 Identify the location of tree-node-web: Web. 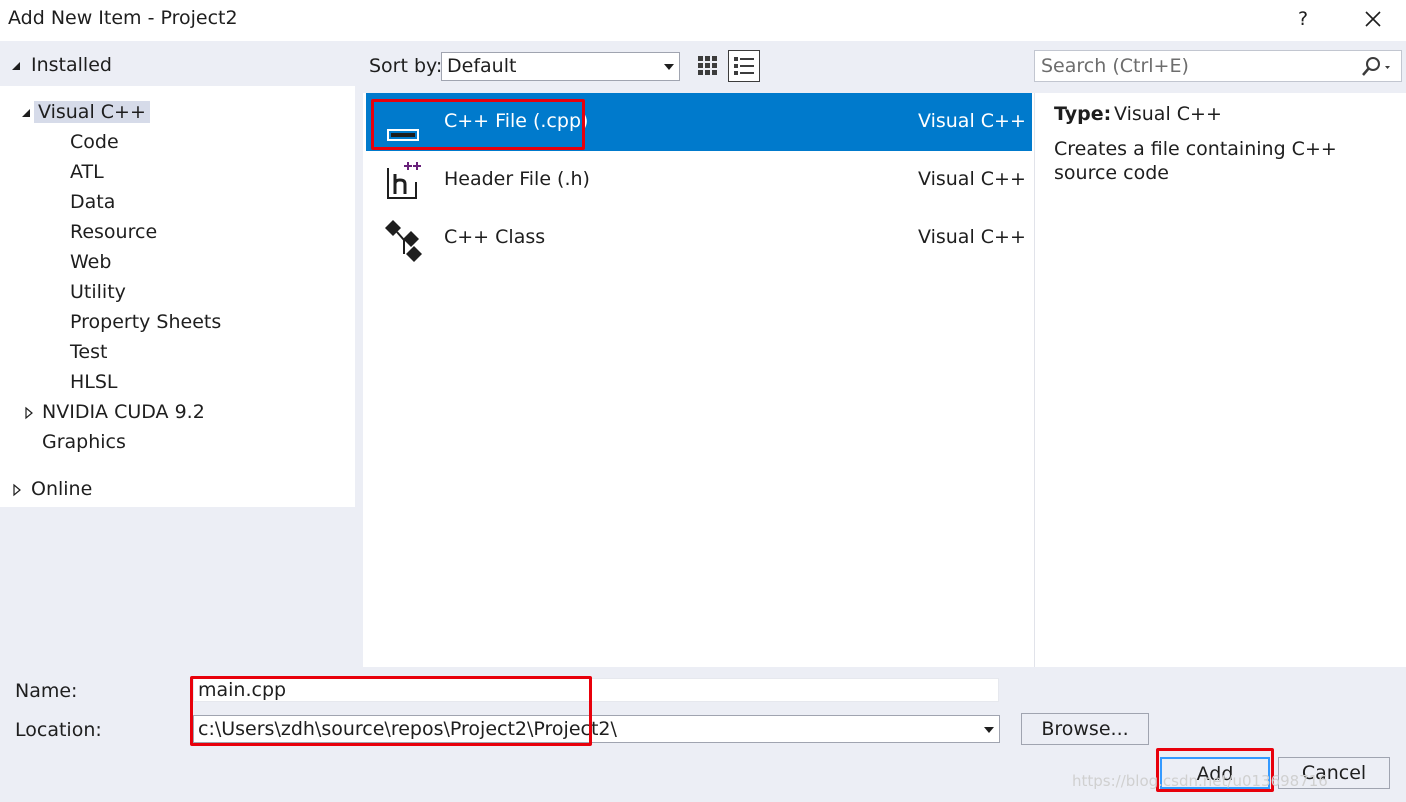
(90, 262).